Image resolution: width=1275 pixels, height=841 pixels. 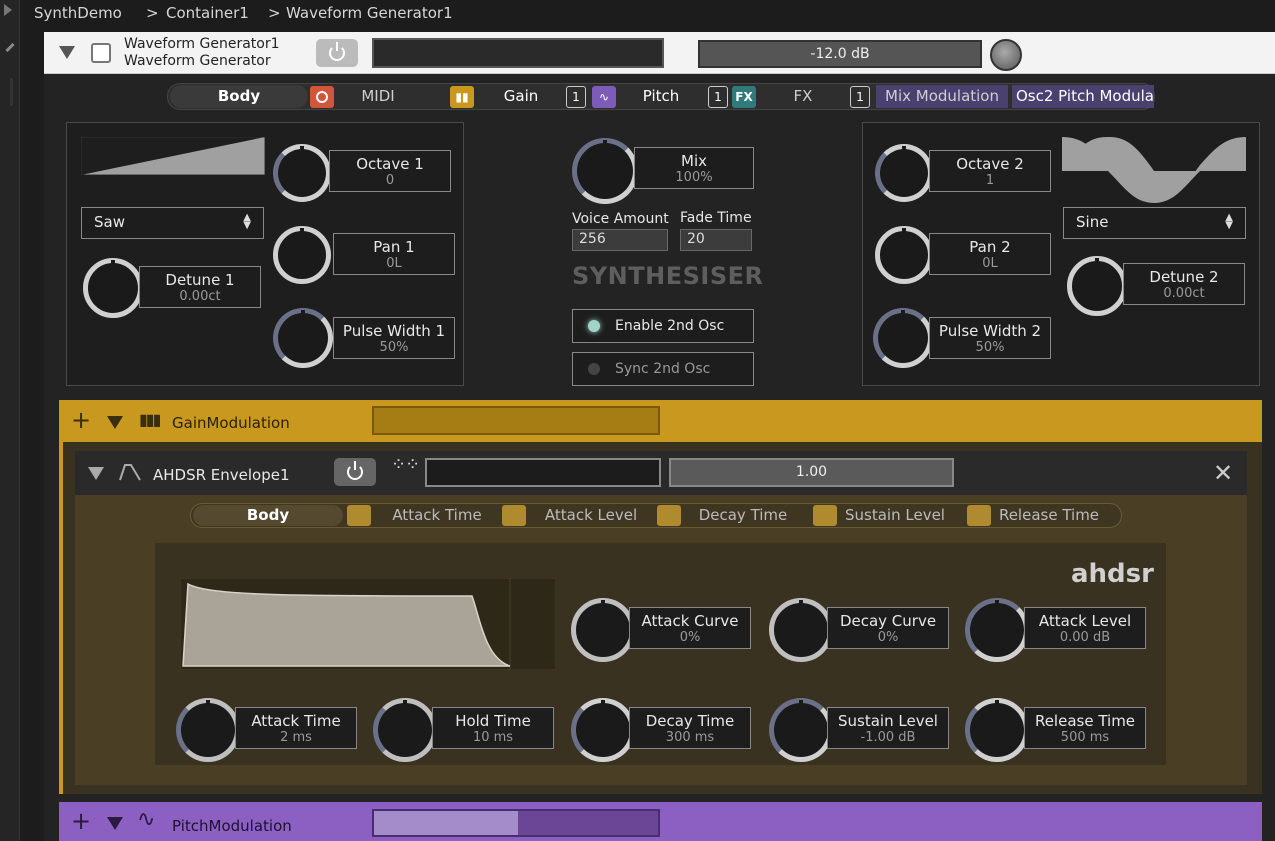 What do you see at coordinates (603, 630) in the screenshot?
I see `attack-curve-knob` at bounding box center [603, 630].